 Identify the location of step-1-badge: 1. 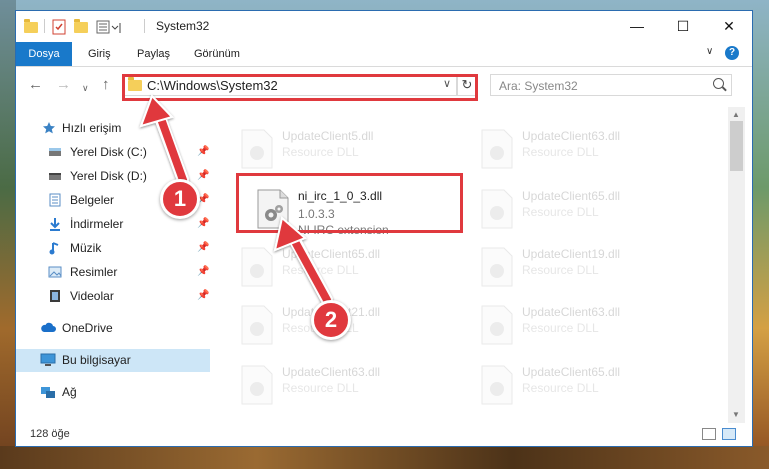
(180, 199).